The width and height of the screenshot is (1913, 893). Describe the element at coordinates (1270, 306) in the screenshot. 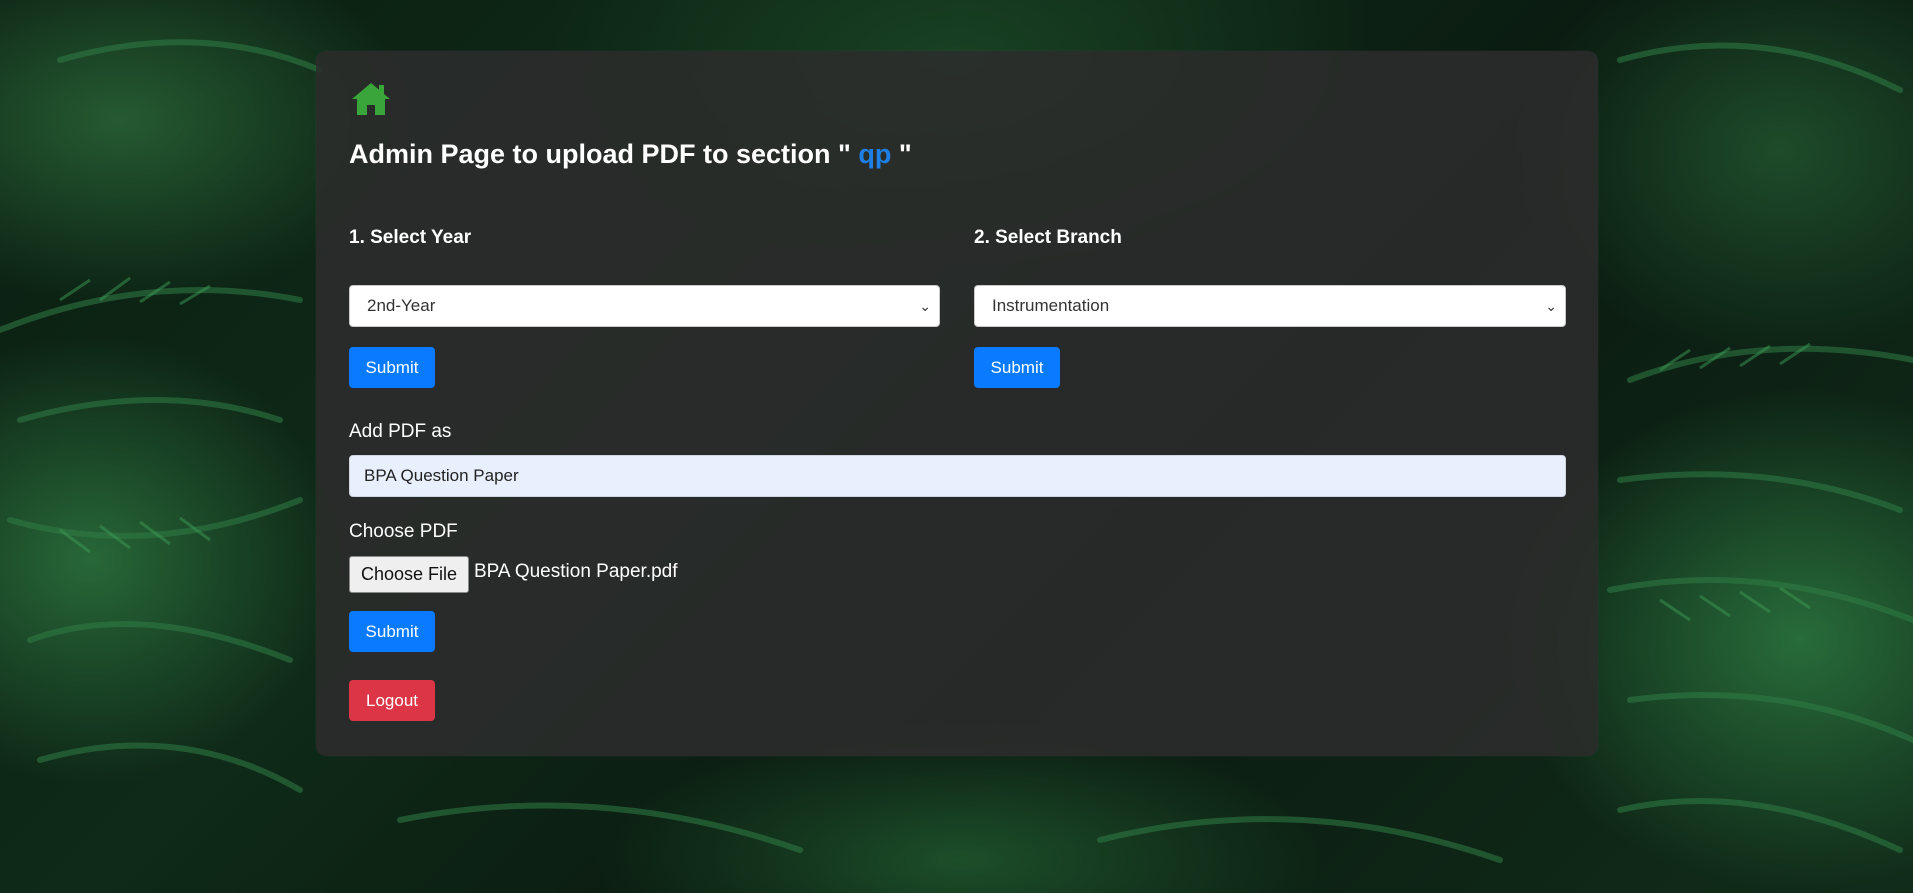

I see `branch-select: Instrumentation ⌄` at that location.